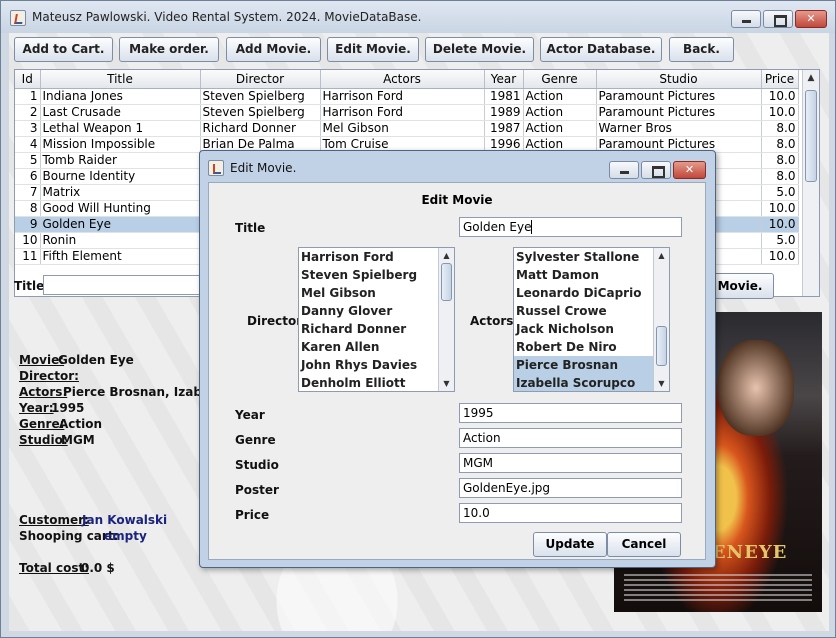  I want to click on maximize-button, so click(778, 19).